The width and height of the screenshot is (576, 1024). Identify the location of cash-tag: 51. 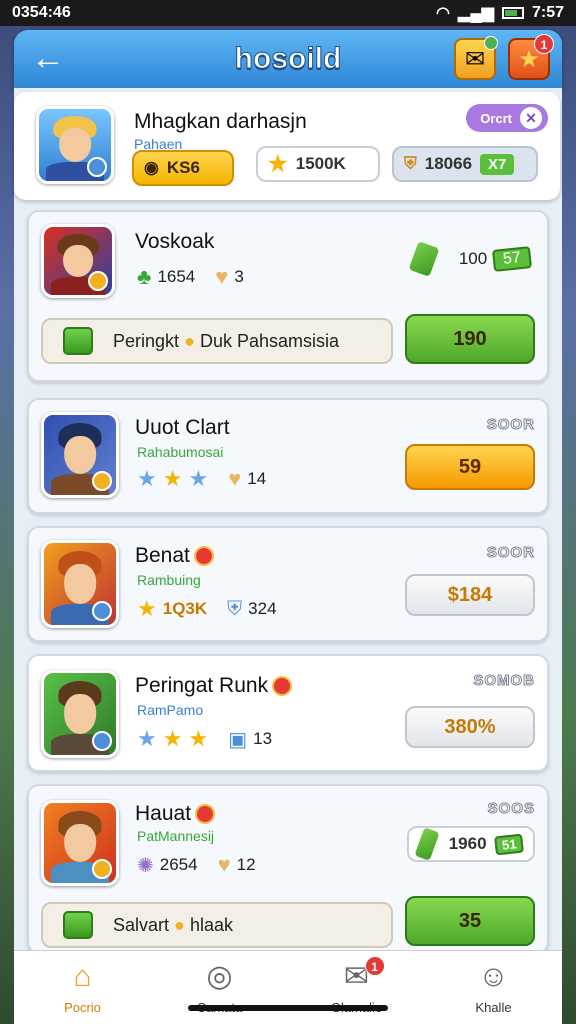
(508, 844).